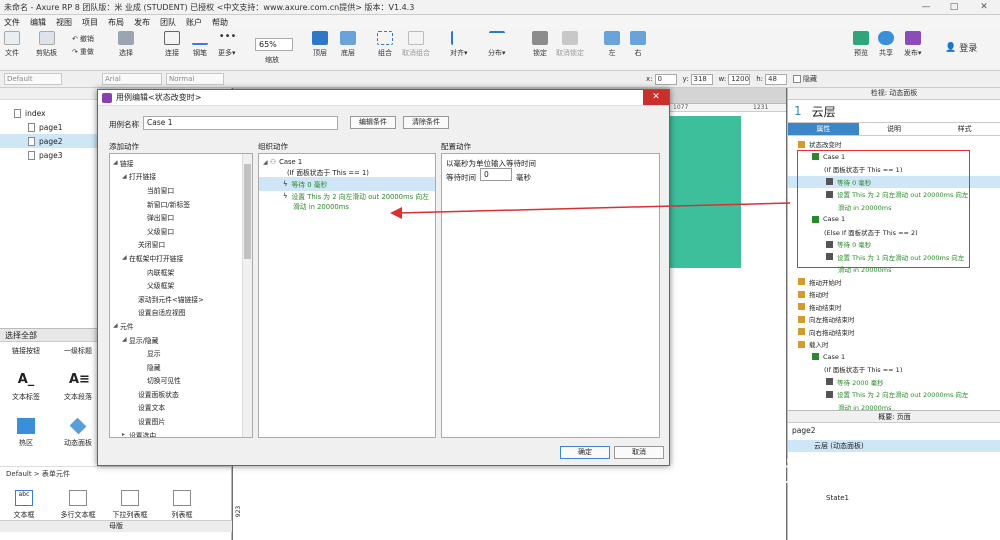 The image size is (1000, 540). I want to click on select-button: 选择, so click(126, 44).